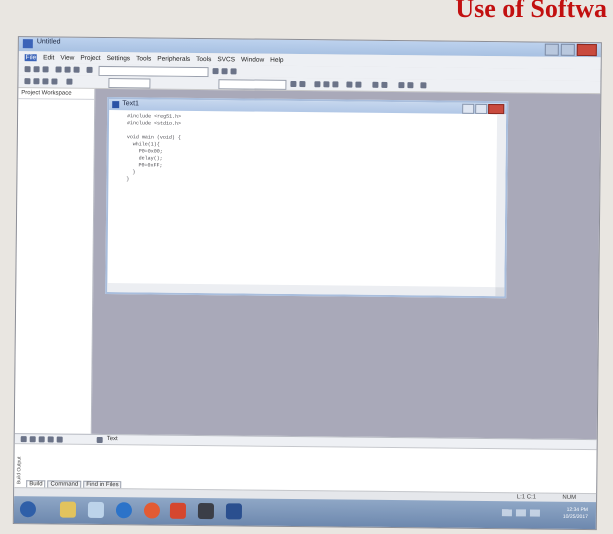  Describe the element at coordinates (56, 94) in the screenshot. I see `project-workspace-label: Project Workspace` at that location.